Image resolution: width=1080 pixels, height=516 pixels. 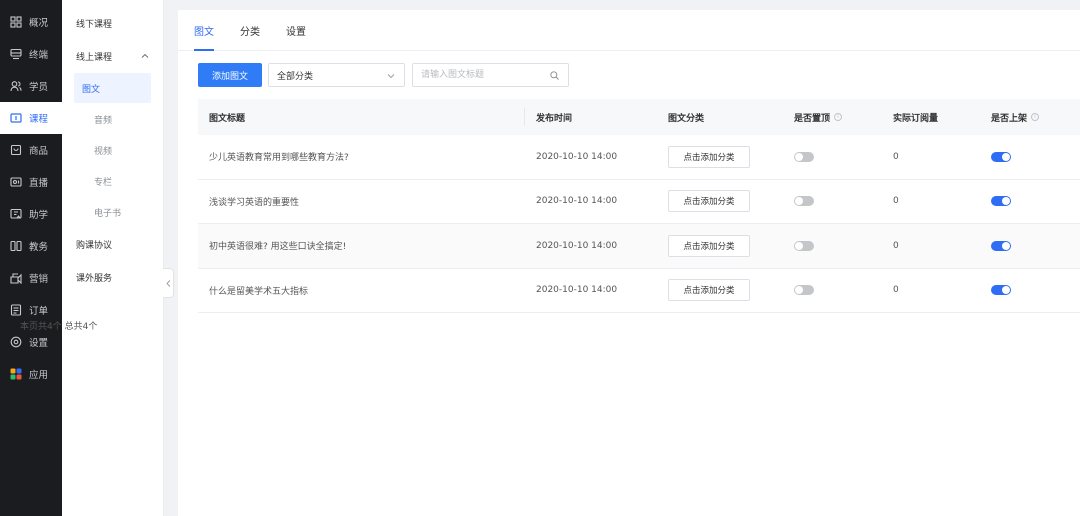 I want to click on category-select: 全部分类, so click(x=336, y=75).